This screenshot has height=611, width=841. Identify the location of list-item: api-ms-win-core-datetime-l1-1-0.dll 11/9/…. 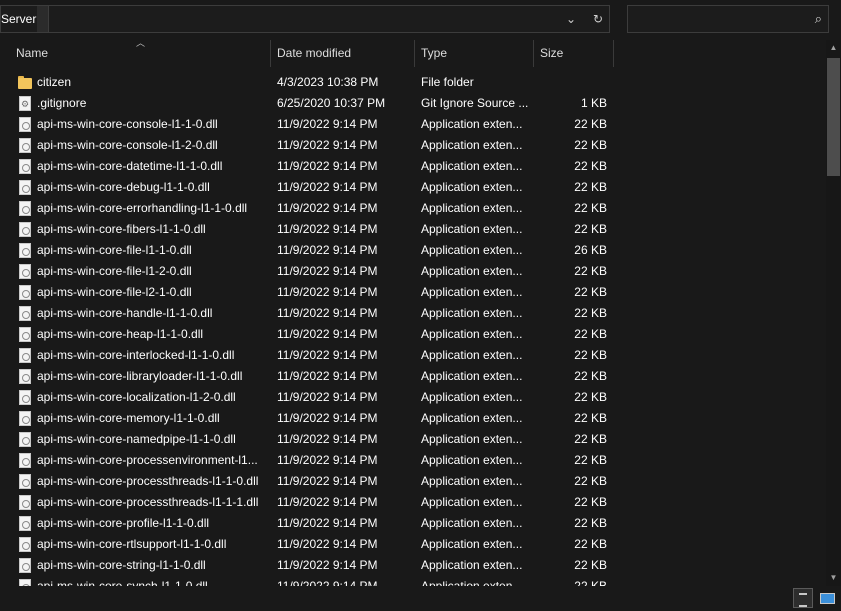
(413, 166).